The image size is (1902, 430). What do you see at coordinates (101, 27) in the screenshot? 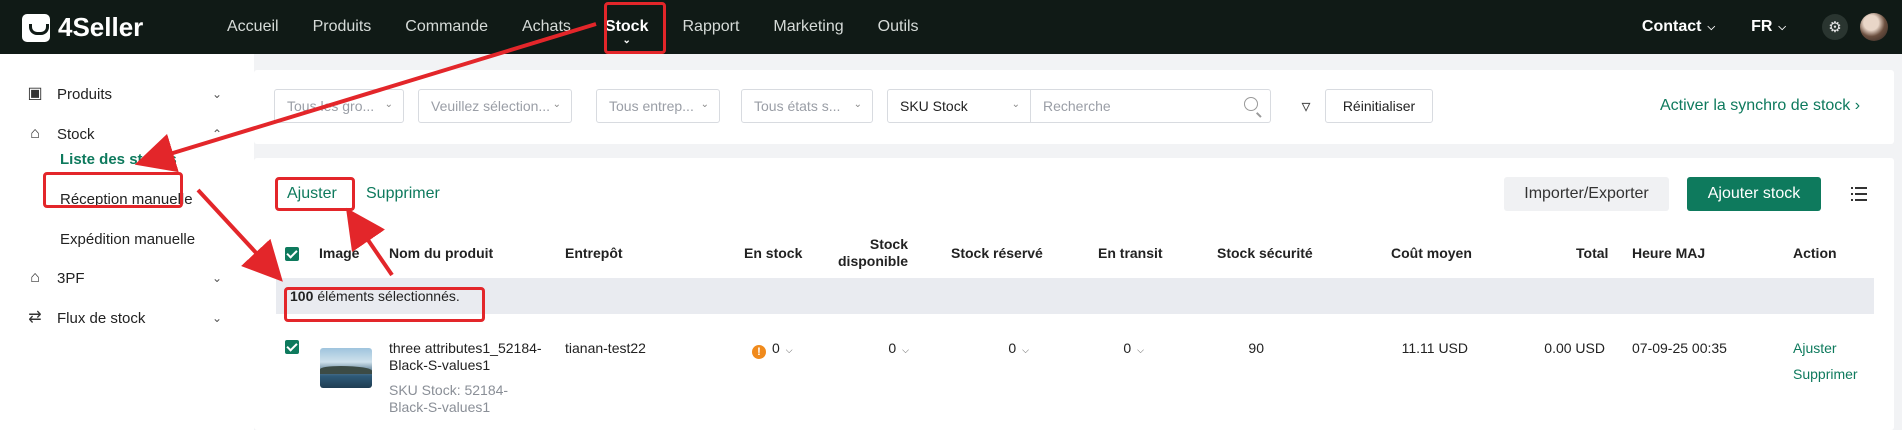
I see `brand-name: 4Seller` at bounding box center [101, 27].